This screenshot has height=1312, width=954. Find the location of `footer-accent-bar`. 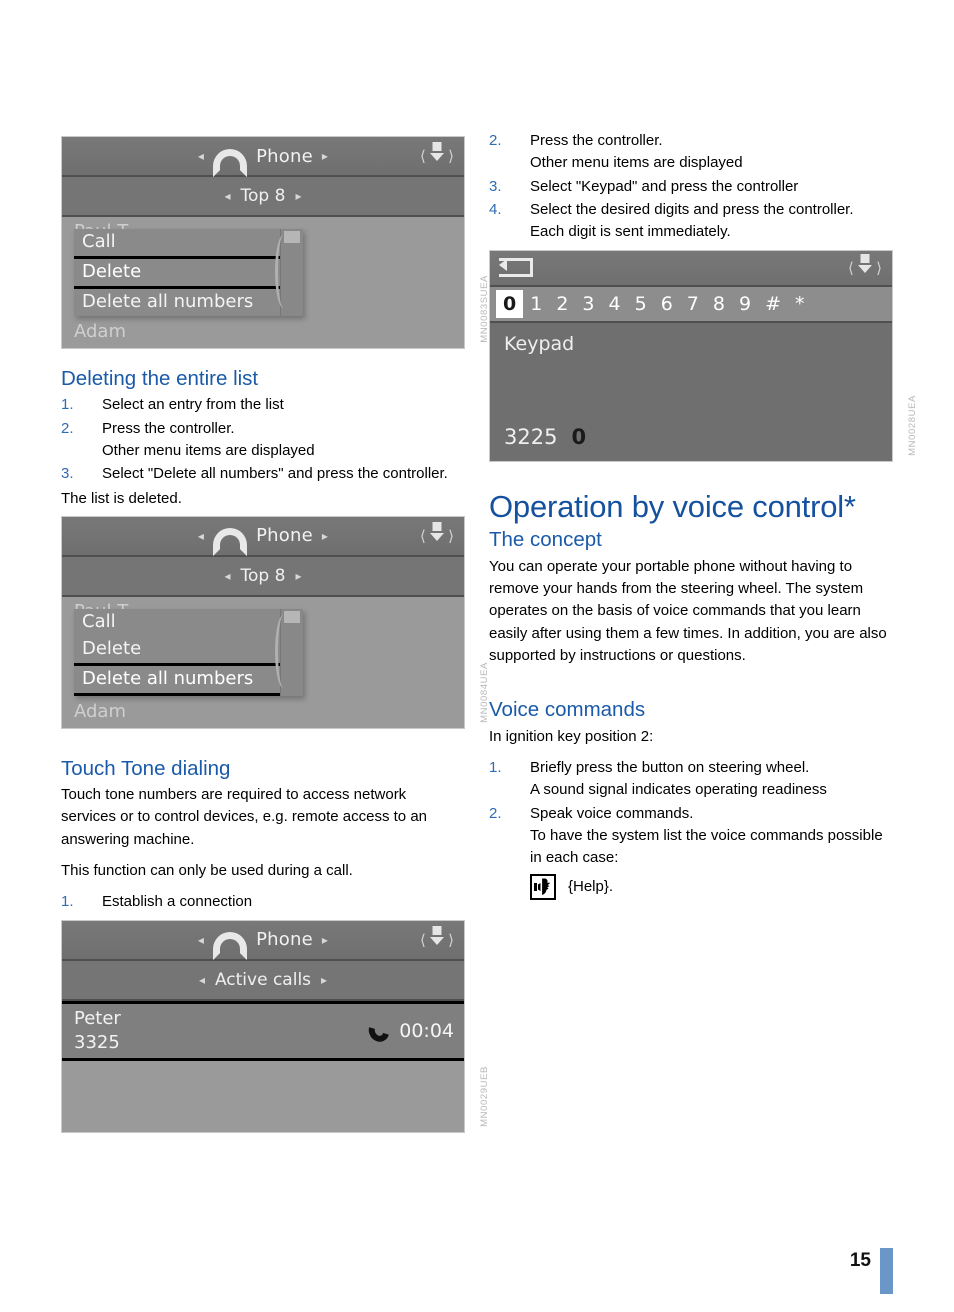

footer-accent-bar is located at coordinates (886, 1271).